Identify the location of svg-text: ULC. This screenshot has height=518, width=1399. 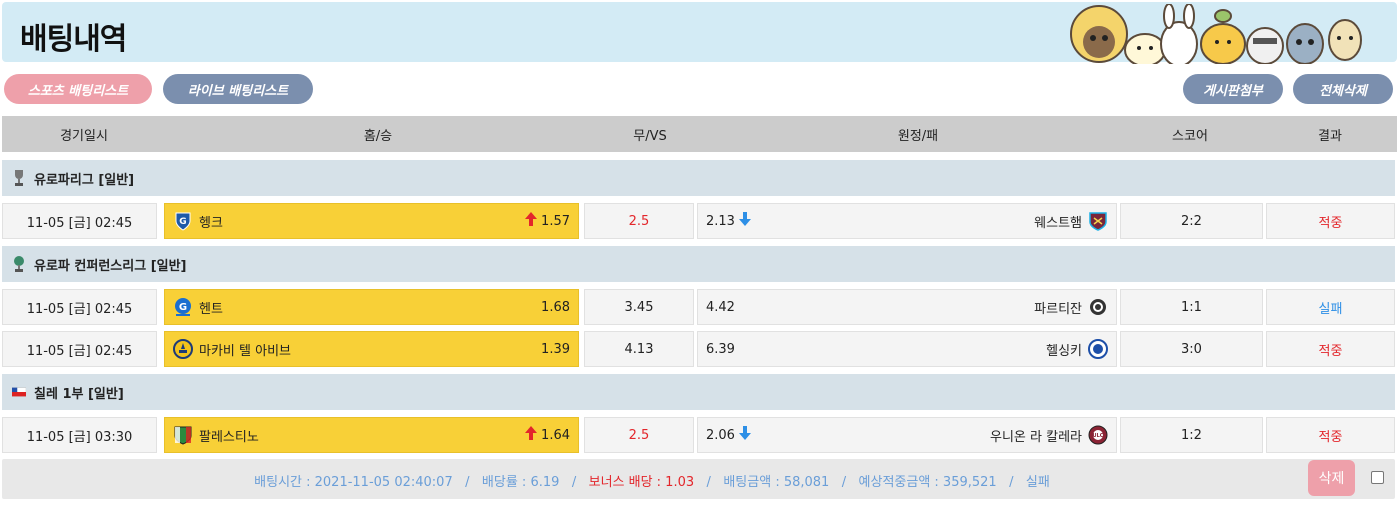
(1098, 436).